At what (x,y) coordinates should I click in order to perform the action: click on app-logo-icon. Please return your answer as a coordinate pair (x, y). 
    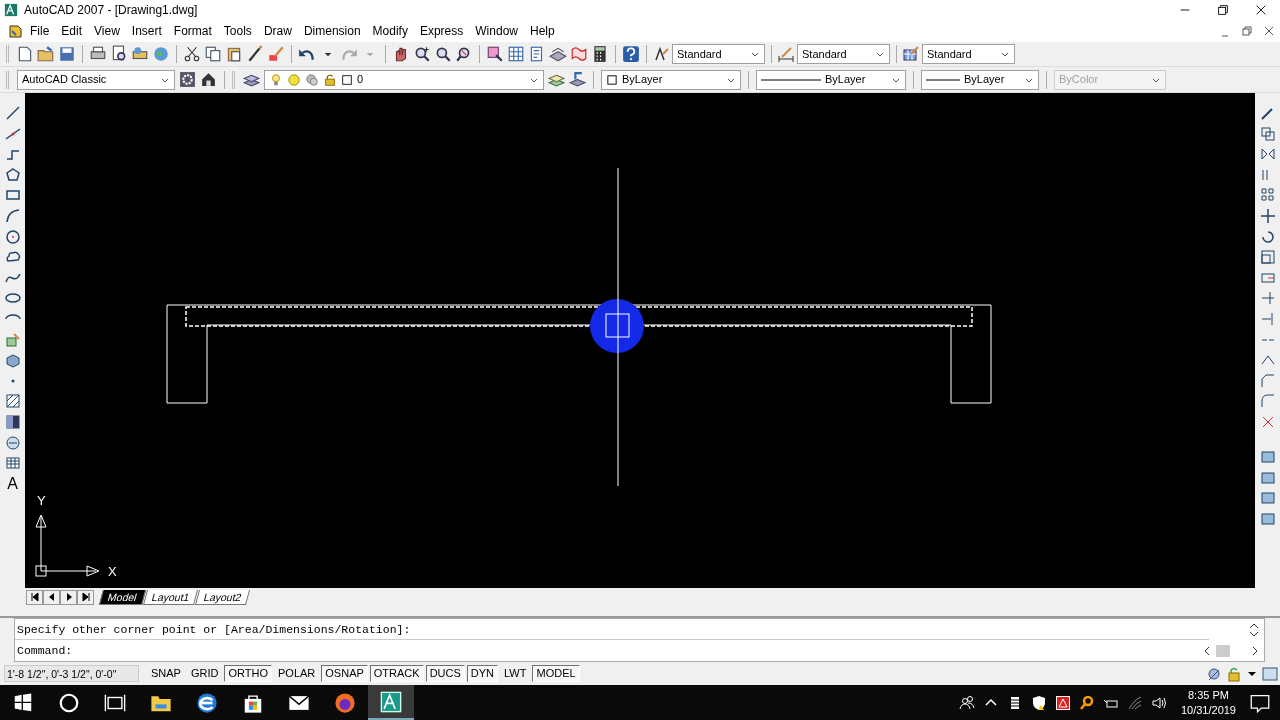
    Looking at the image, I should click on (391, 701).